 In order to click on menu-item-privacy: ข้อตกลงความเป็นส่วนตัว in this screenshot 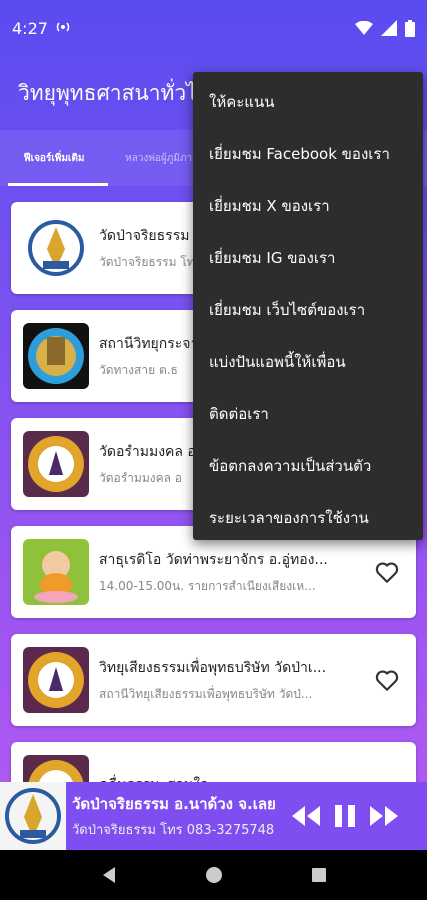, I will do `click(308, 466)`.